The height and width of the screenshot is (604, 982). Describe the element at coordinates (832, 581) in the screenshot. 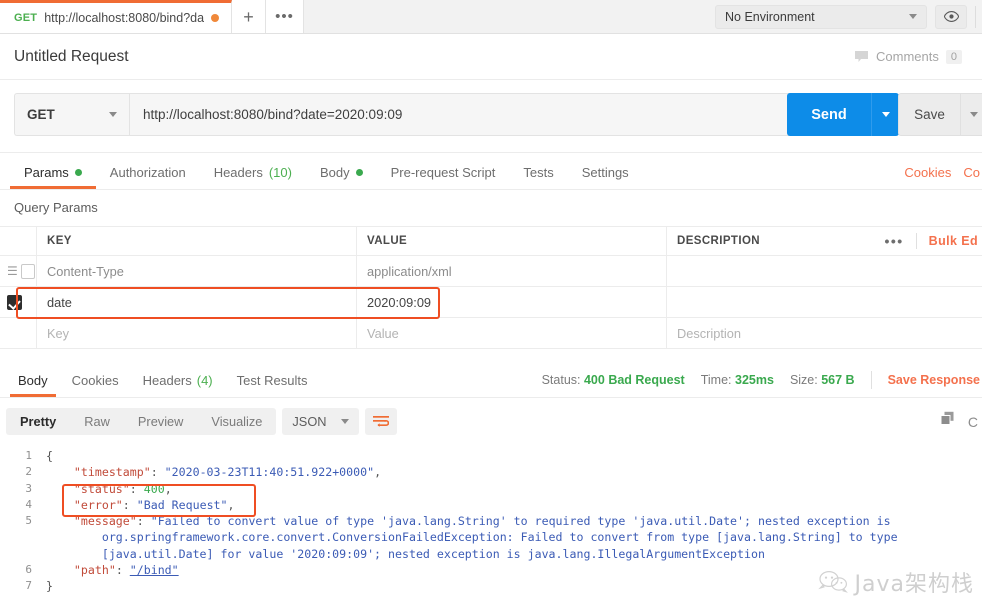

I see `wechat-icon` at that location.